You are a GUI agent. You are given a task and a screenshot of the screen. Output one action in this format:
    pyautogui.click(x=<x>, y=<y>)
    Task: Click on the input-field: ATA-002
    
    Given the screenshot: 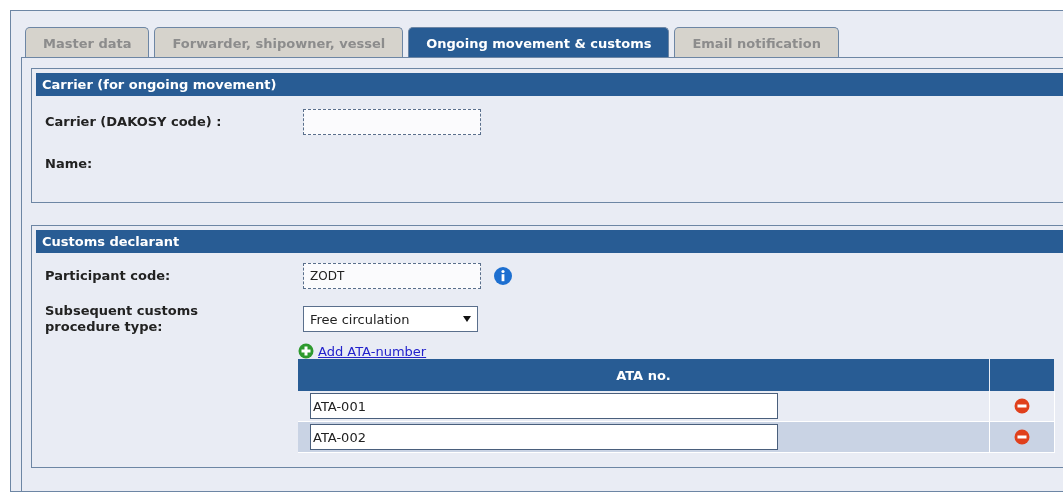 What is the action you would take?
    pyautogui.click(x=544, y=437)
    